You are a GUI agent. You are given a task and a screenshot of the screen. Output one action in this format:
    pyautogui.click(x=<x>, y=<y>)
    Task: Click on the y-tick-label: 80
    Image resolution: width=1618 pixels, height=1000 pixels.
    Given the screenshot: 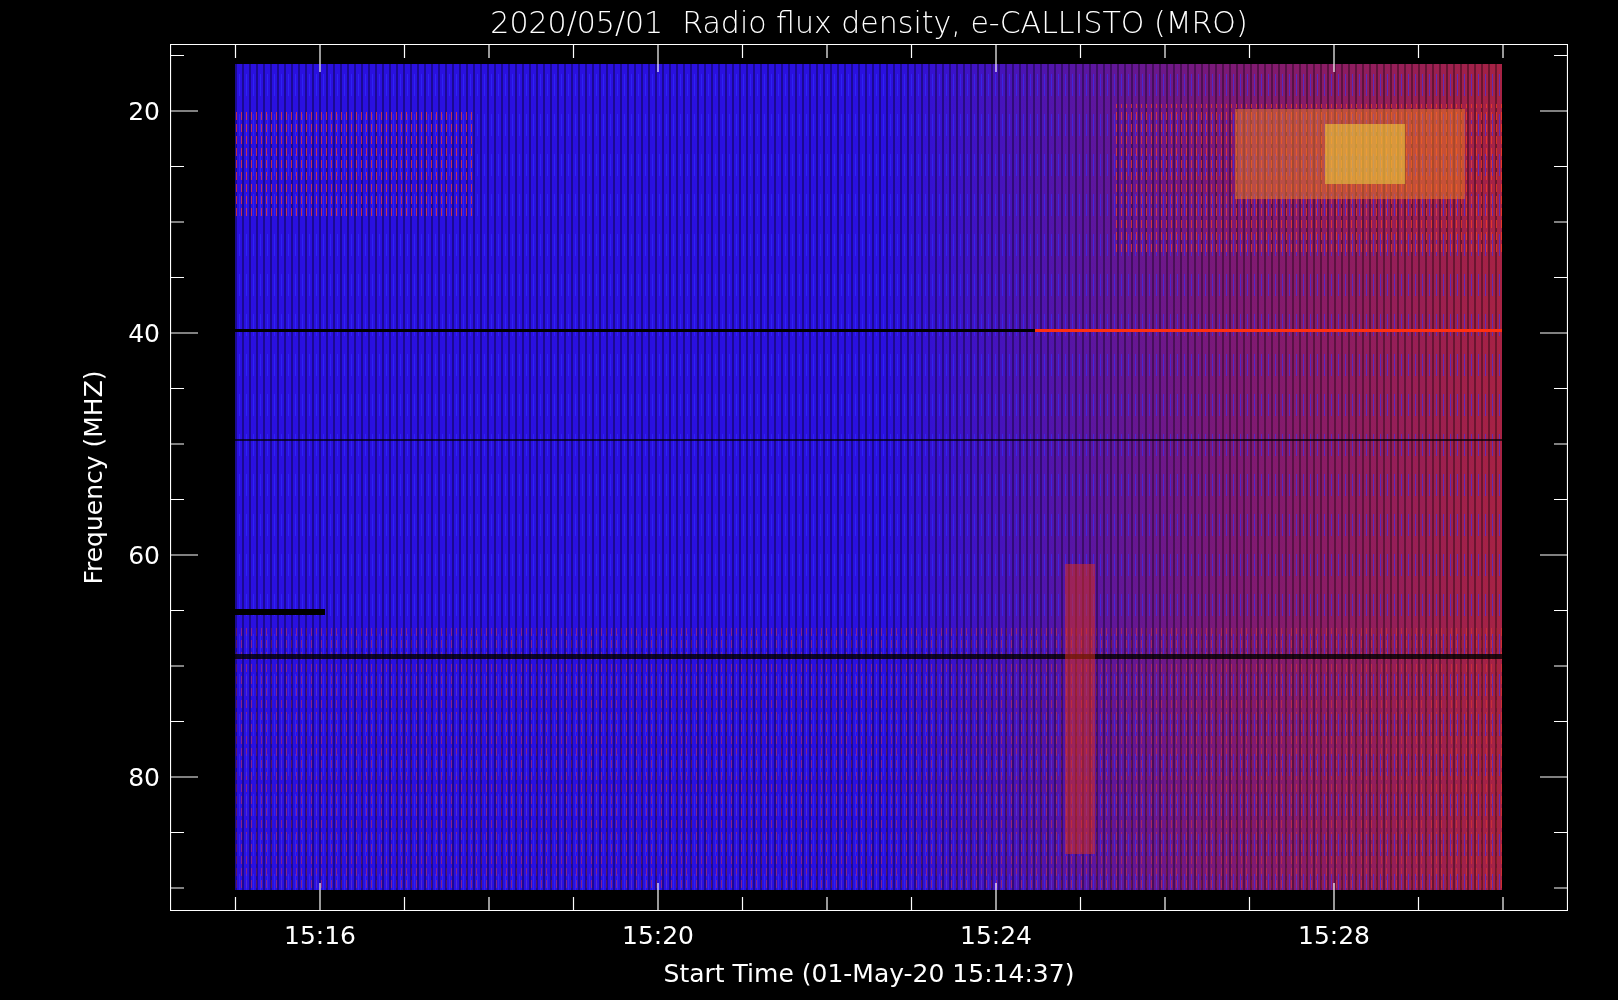 What is the action you would take?
    pyautogui.click(x=144, y=777)
    